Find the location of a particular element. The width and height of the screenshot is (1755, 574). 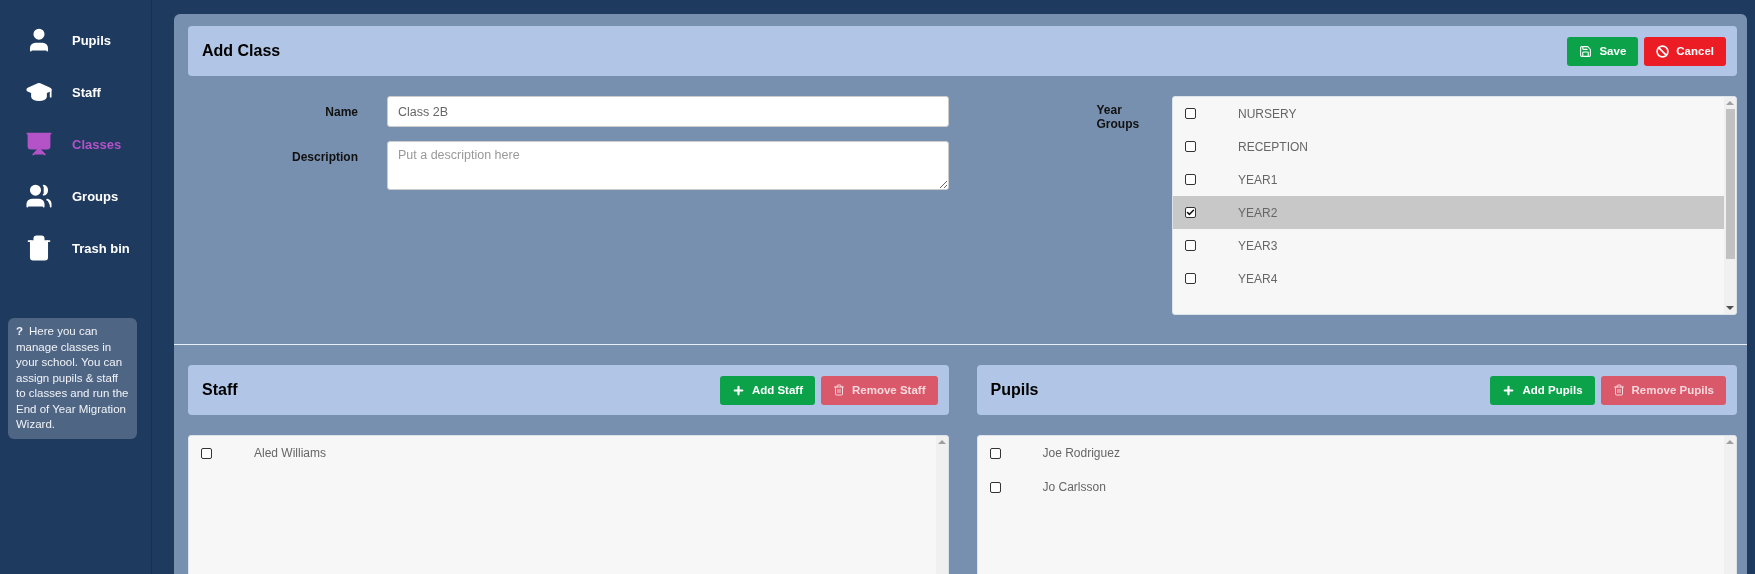

row-label: Aled Williams is located at coordinates (290, 453).